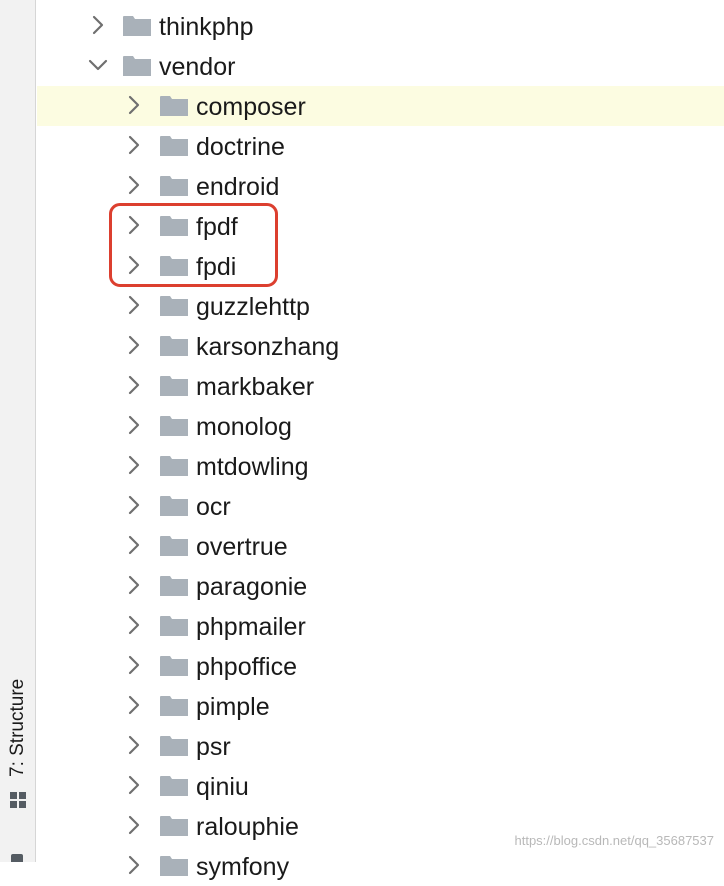 The width and height of the screenshot is (724, 886). I want to click on tree-item-fpdi: fpdi, so click(380, 266).